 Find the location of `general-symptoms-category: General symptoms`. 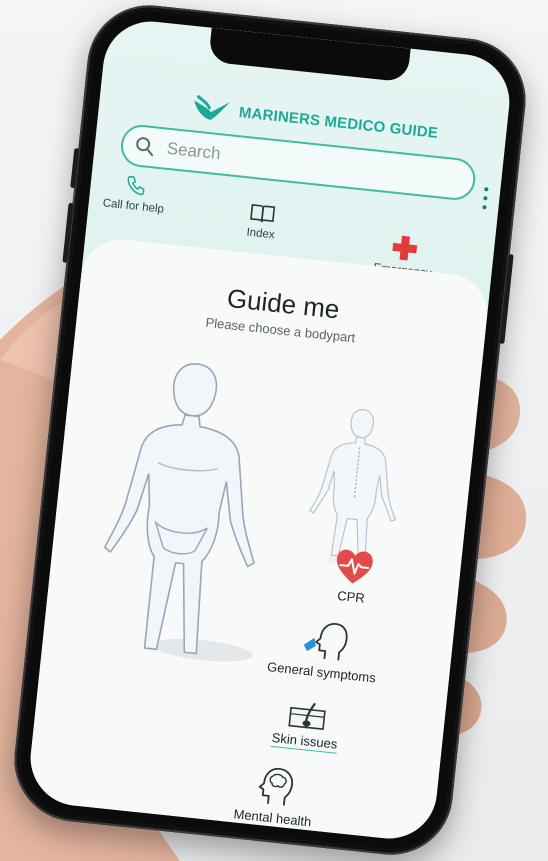

general-symptoms-category: General symptoms is located at coordinates (323, 650).